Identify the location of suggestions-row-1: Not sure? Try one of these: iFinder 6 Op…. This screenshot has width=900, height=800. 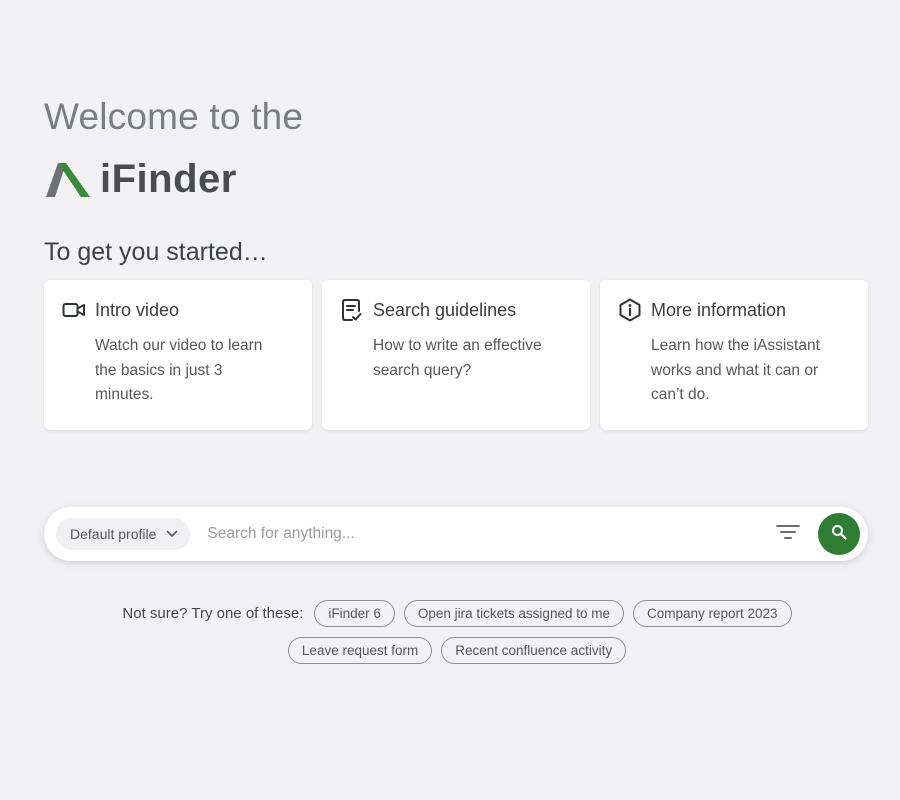
(453, 613).